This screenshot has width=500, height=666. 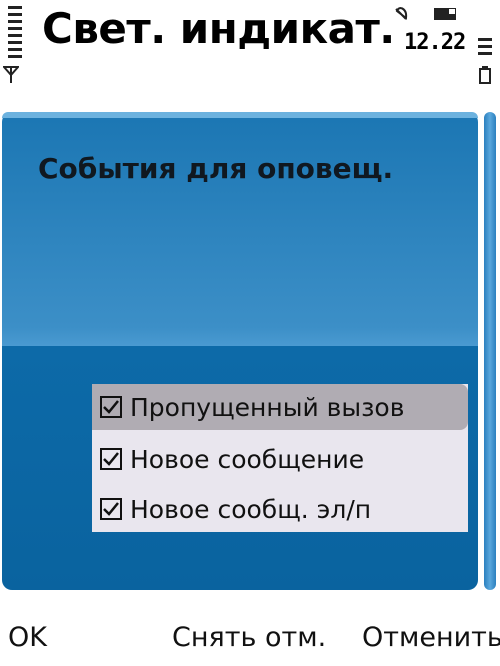 What do you see at coordinates (431, 637) in the screenshot?
I see `cancel-softkey: Отменить` at bounding box center [431, 637].